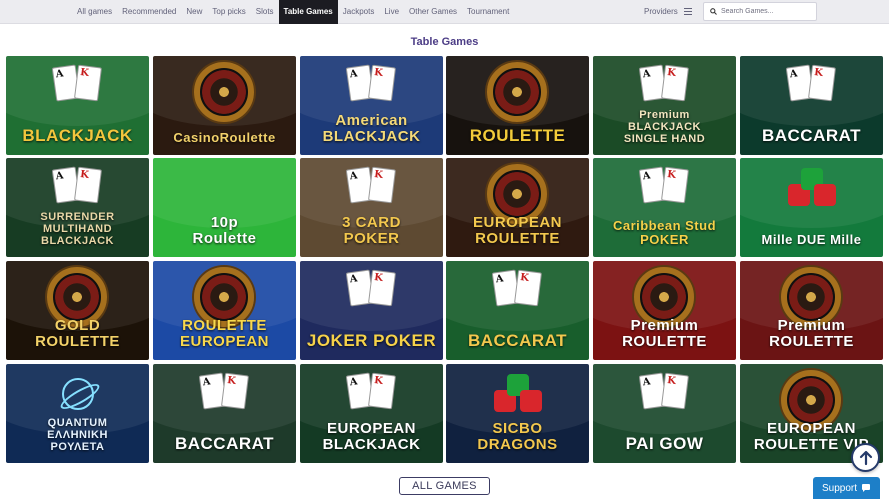 Image resolution: width=889 pixels, height=500 pixels. I want to click on game-tile: A K SURRENDER MULTIHAND BLACKJACK, so click(77, 207).